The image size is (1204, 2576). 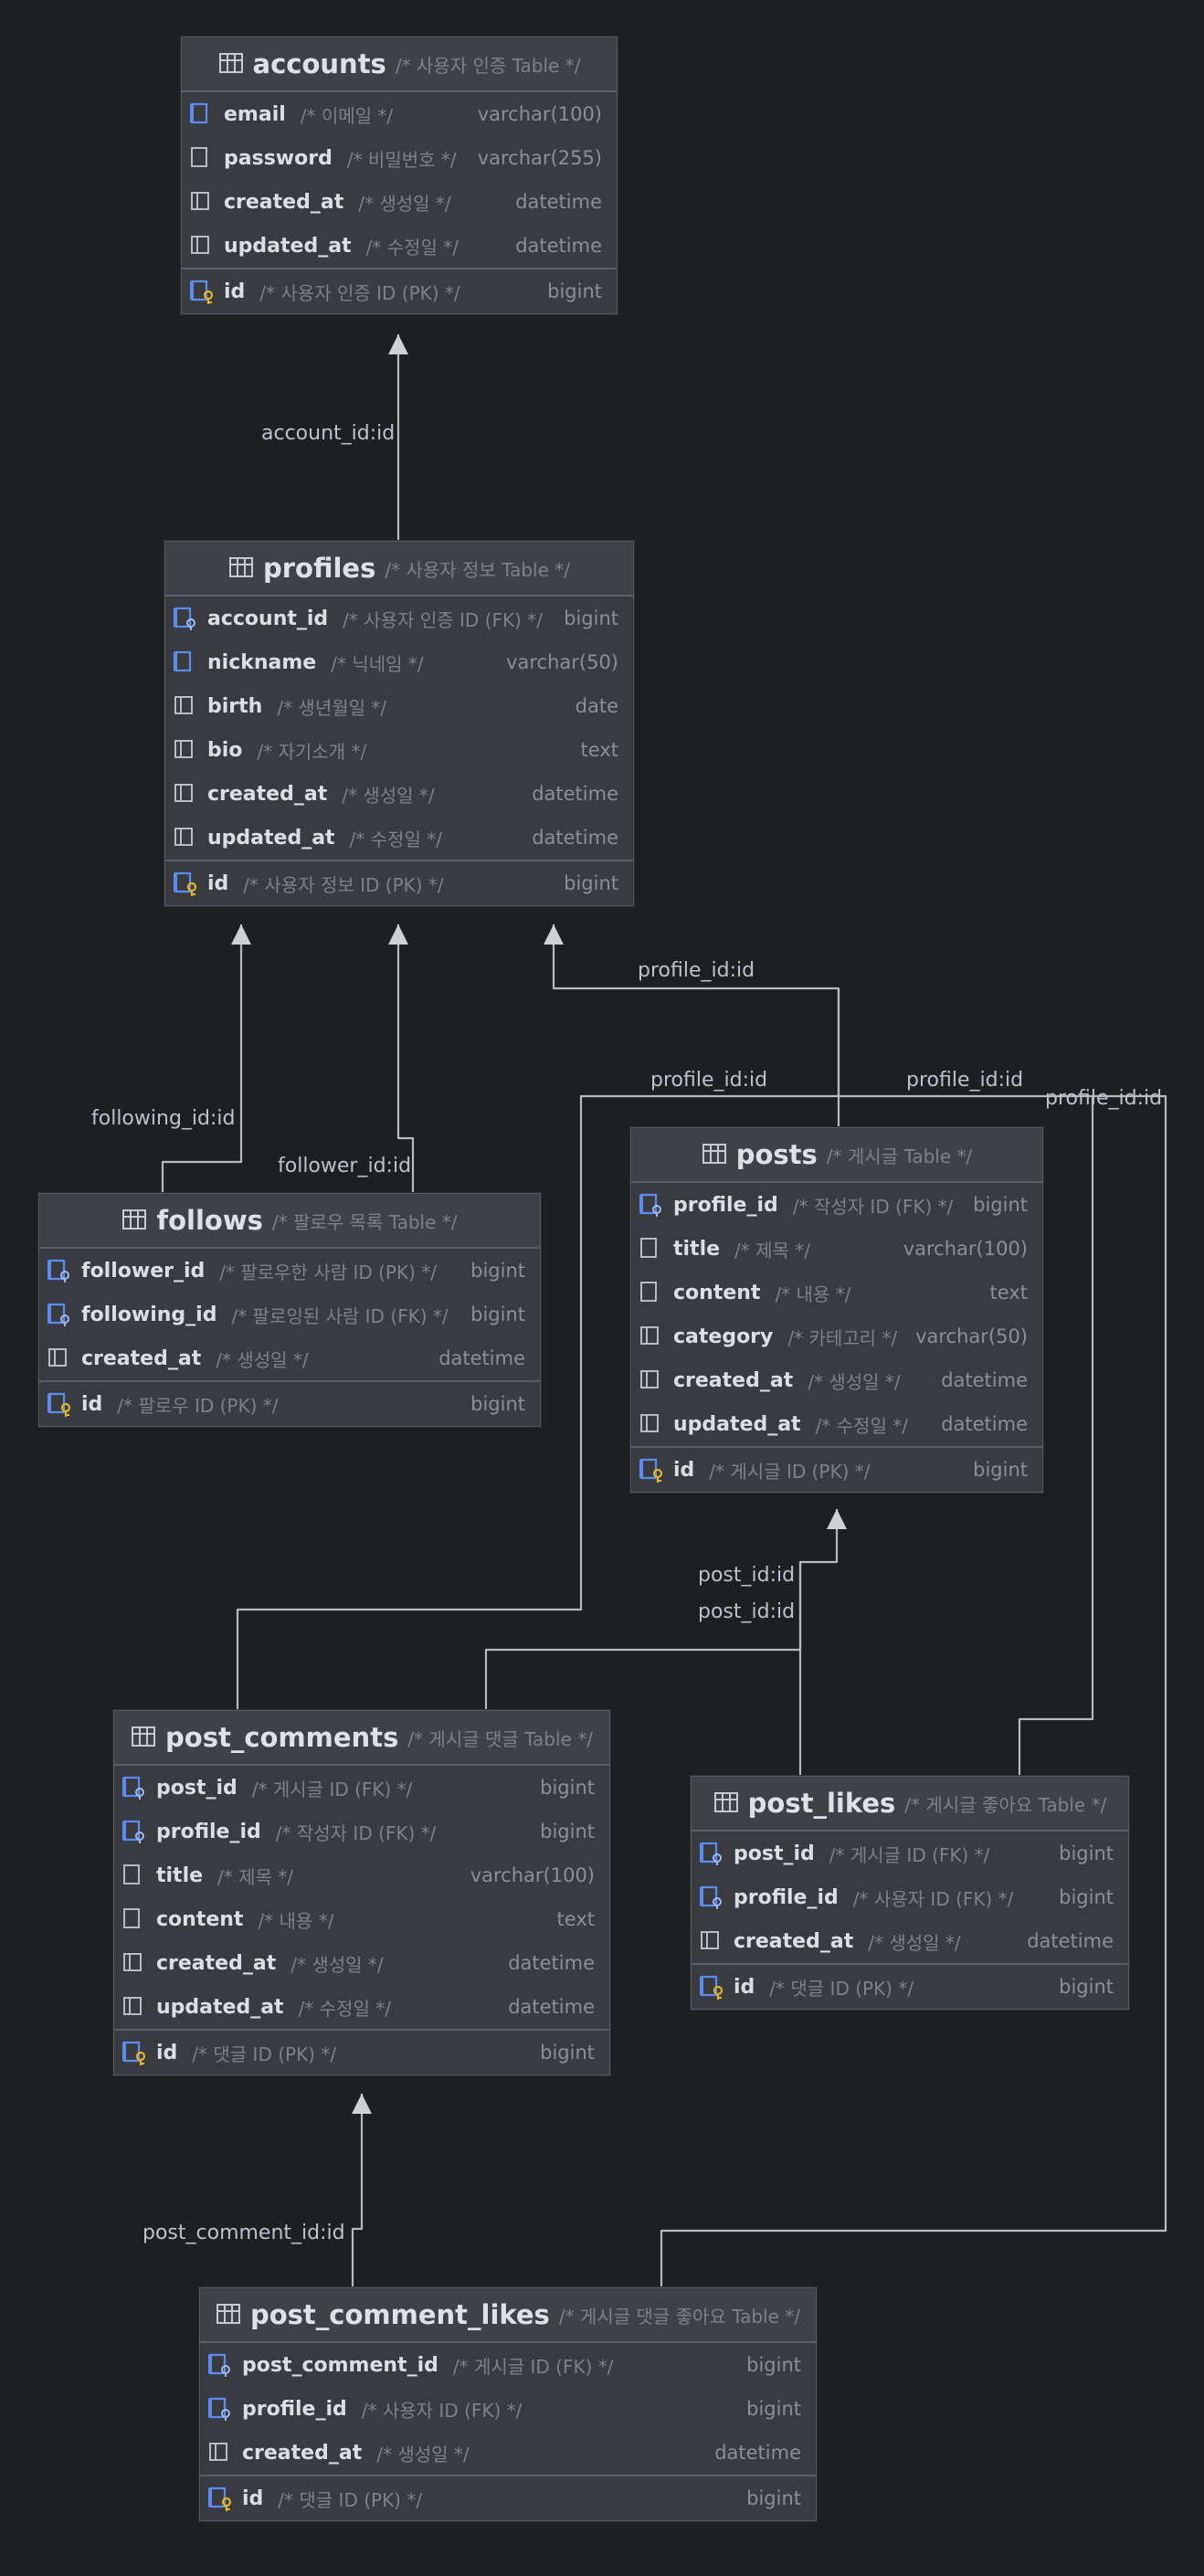 What do you see at coordinates (289, 1271) in the screenshot?
I see `column-row: follower_id /* 팔로우한 사람 ID (PK) */ bigint` at bounding box center [289, 1271].